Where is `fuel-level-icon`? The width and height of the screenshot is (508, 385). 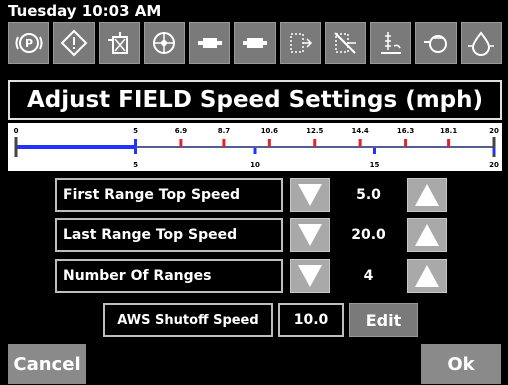 fuel-level-icon is located at coordinates (391, 43).